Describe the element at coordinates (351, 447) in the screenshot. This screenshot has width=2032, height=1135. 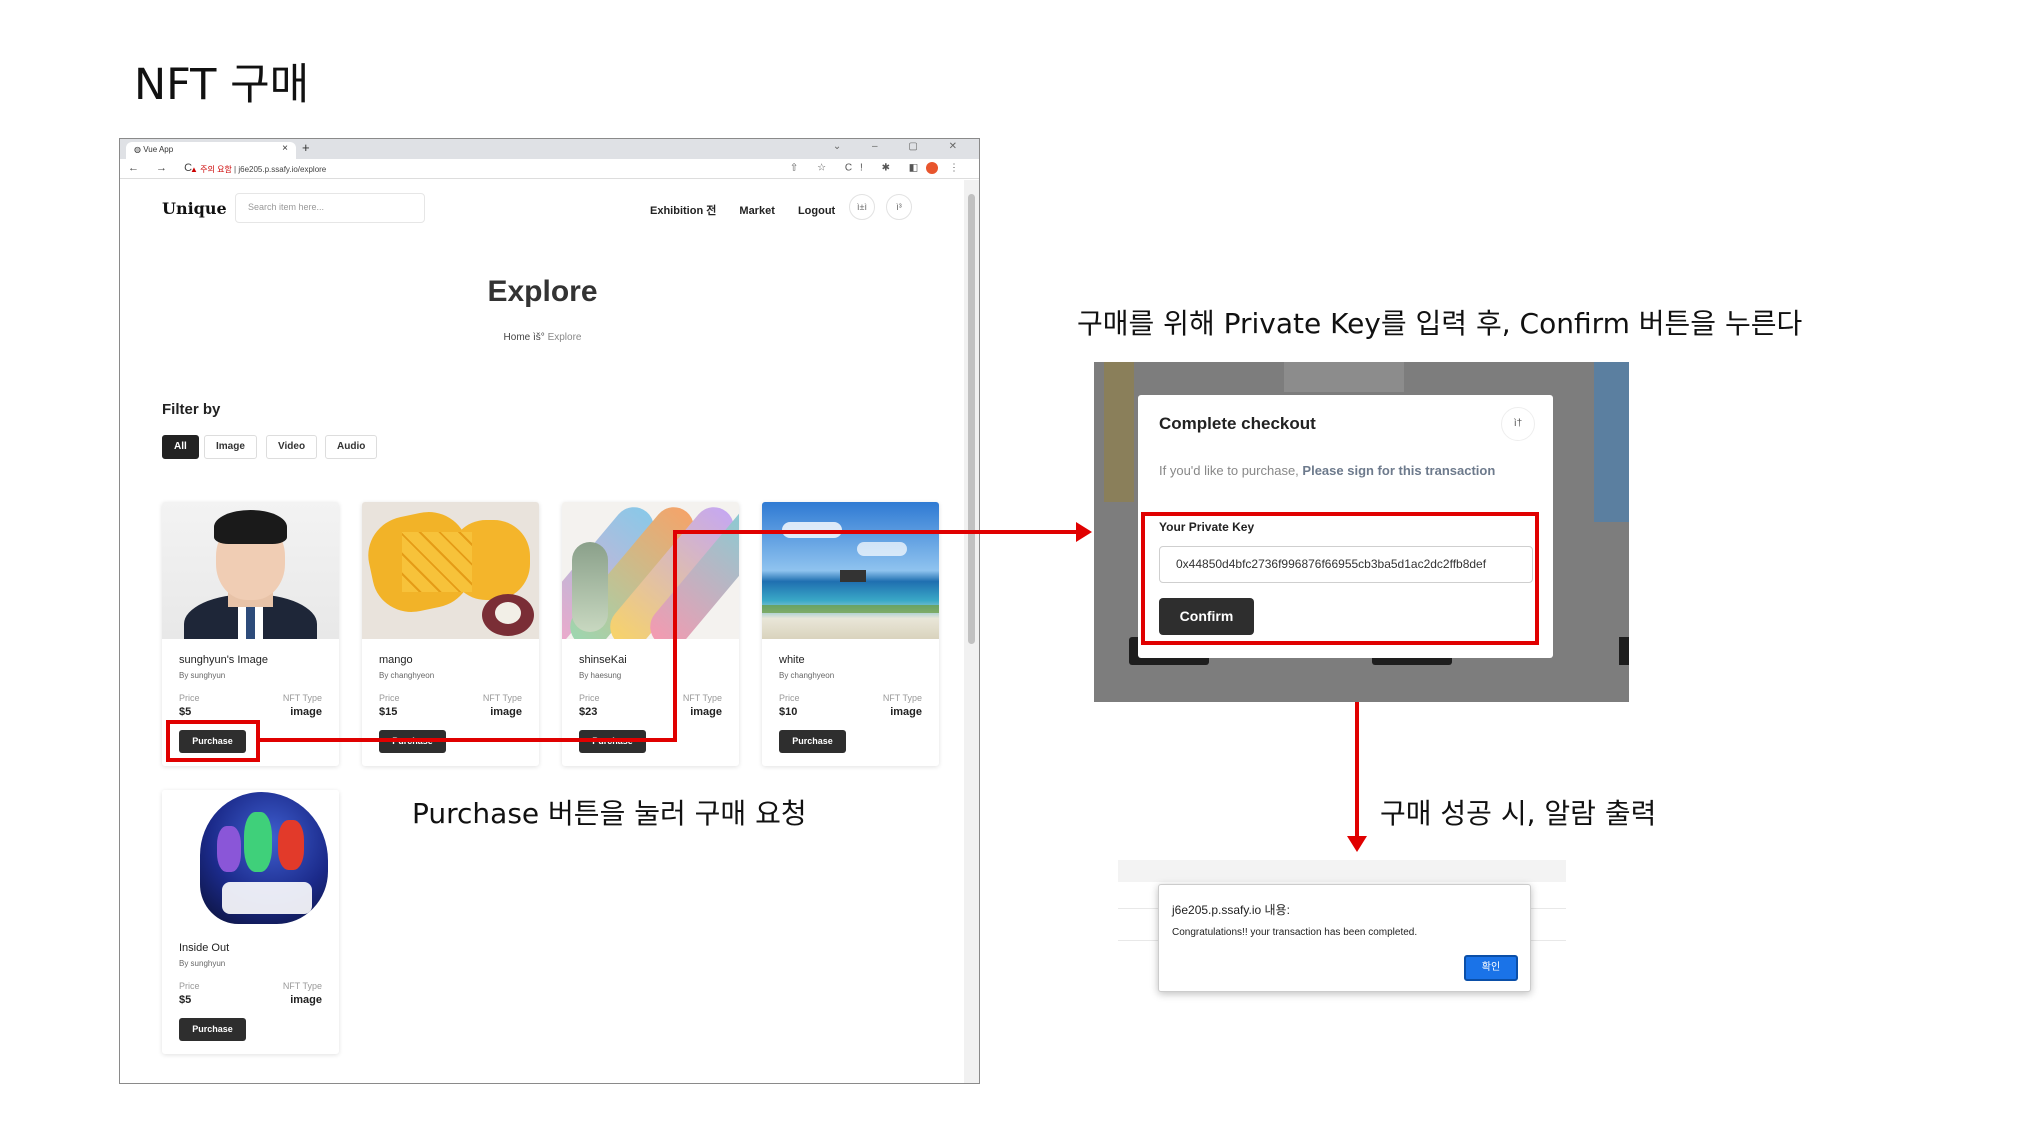
I see `filter-audio: Audio` at that location.